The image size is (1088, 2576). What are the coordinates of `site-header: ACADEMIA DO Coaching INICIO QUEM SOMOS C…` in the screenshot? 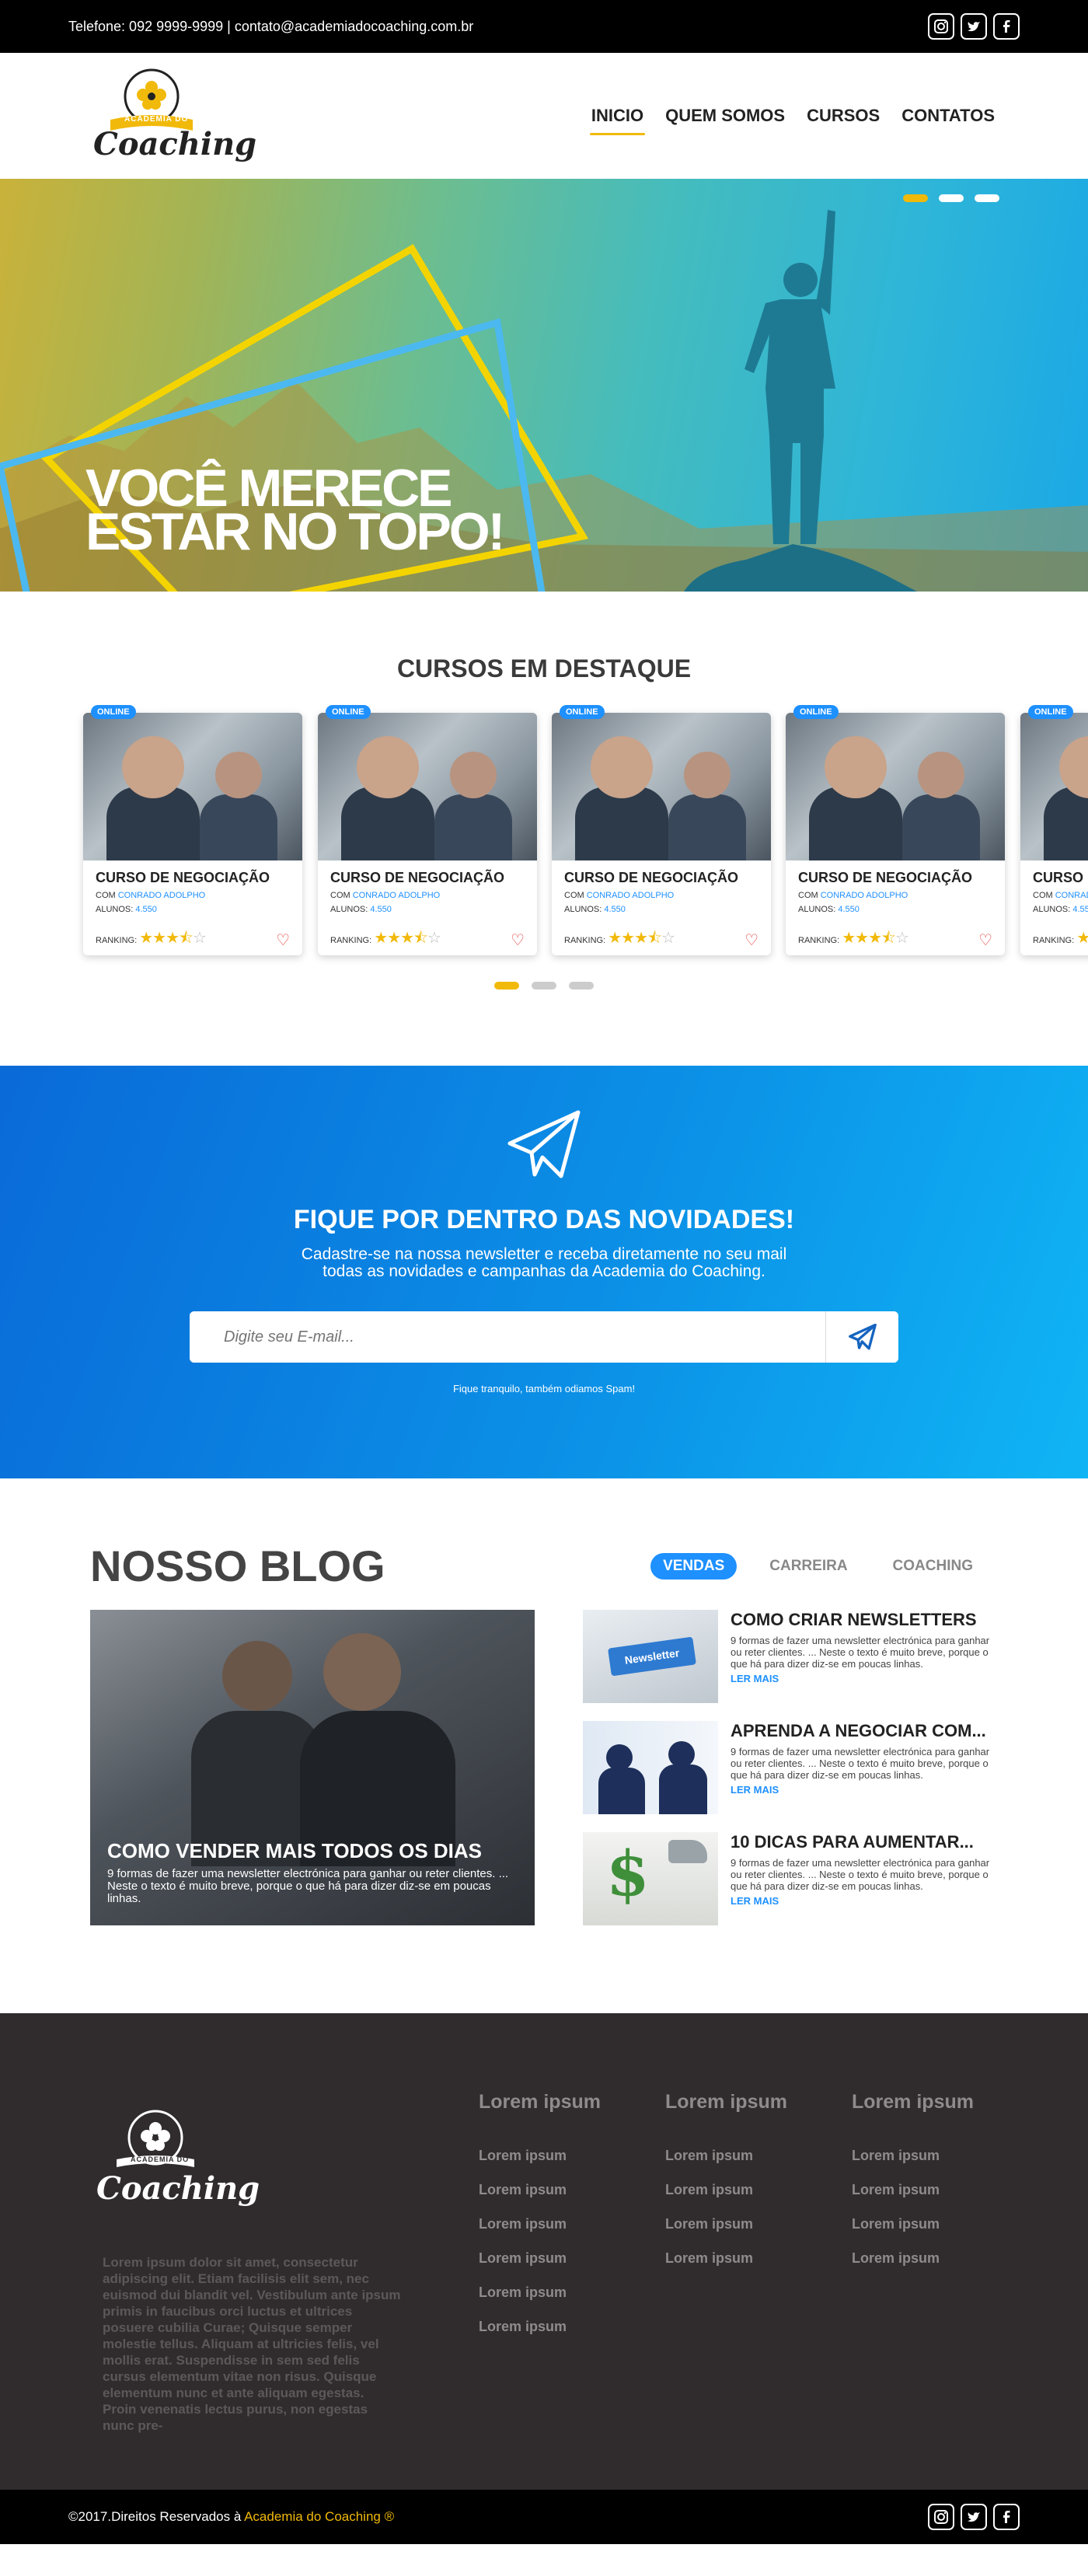 It's located at (544, 116).